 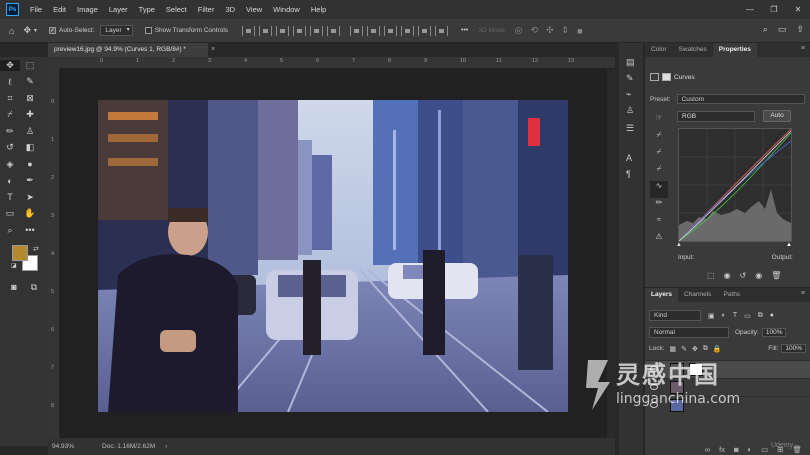 What do you see at coordinates (30, 180) in the screenshot?
I see `pen-tool-icon: ✒` at bounding box center [30, 180].